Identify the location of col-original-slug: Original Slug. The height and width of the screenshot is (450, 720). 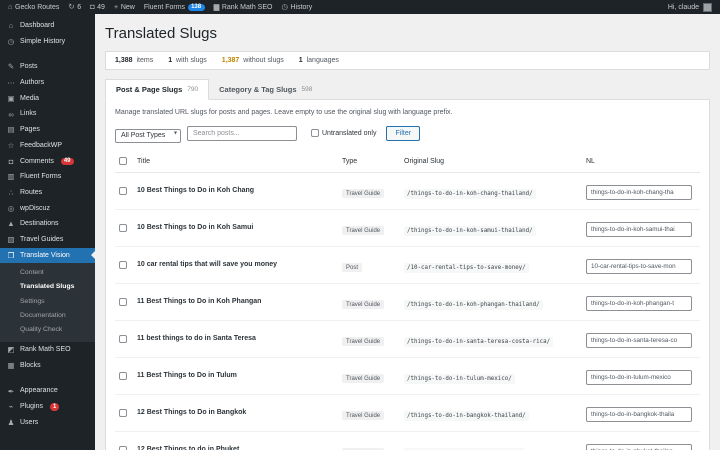
(491, 162).